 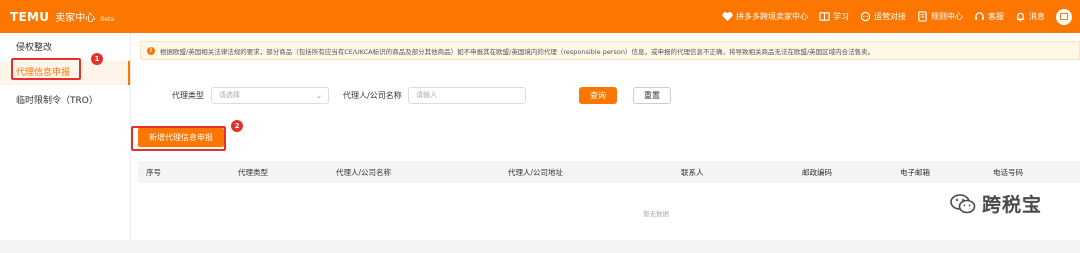 What do you see at coordinates (536, 172) in the screenshot?
I see `column-header: 代理人/公司地址` at bounding box center [536, 172].